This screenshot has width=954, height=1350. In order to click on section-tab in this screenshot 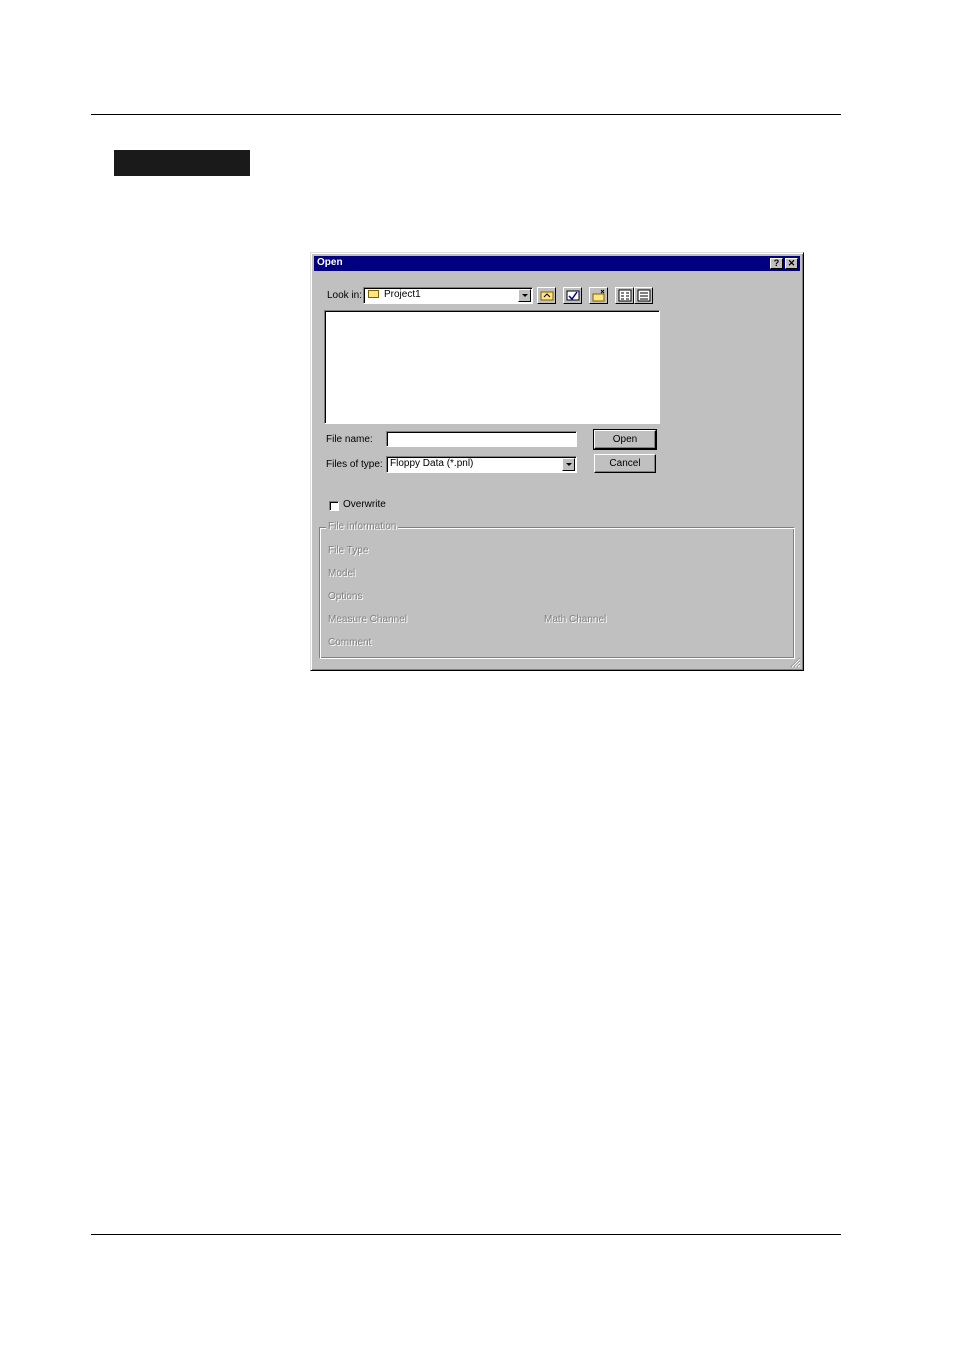, I will do `click(182, 163)`.